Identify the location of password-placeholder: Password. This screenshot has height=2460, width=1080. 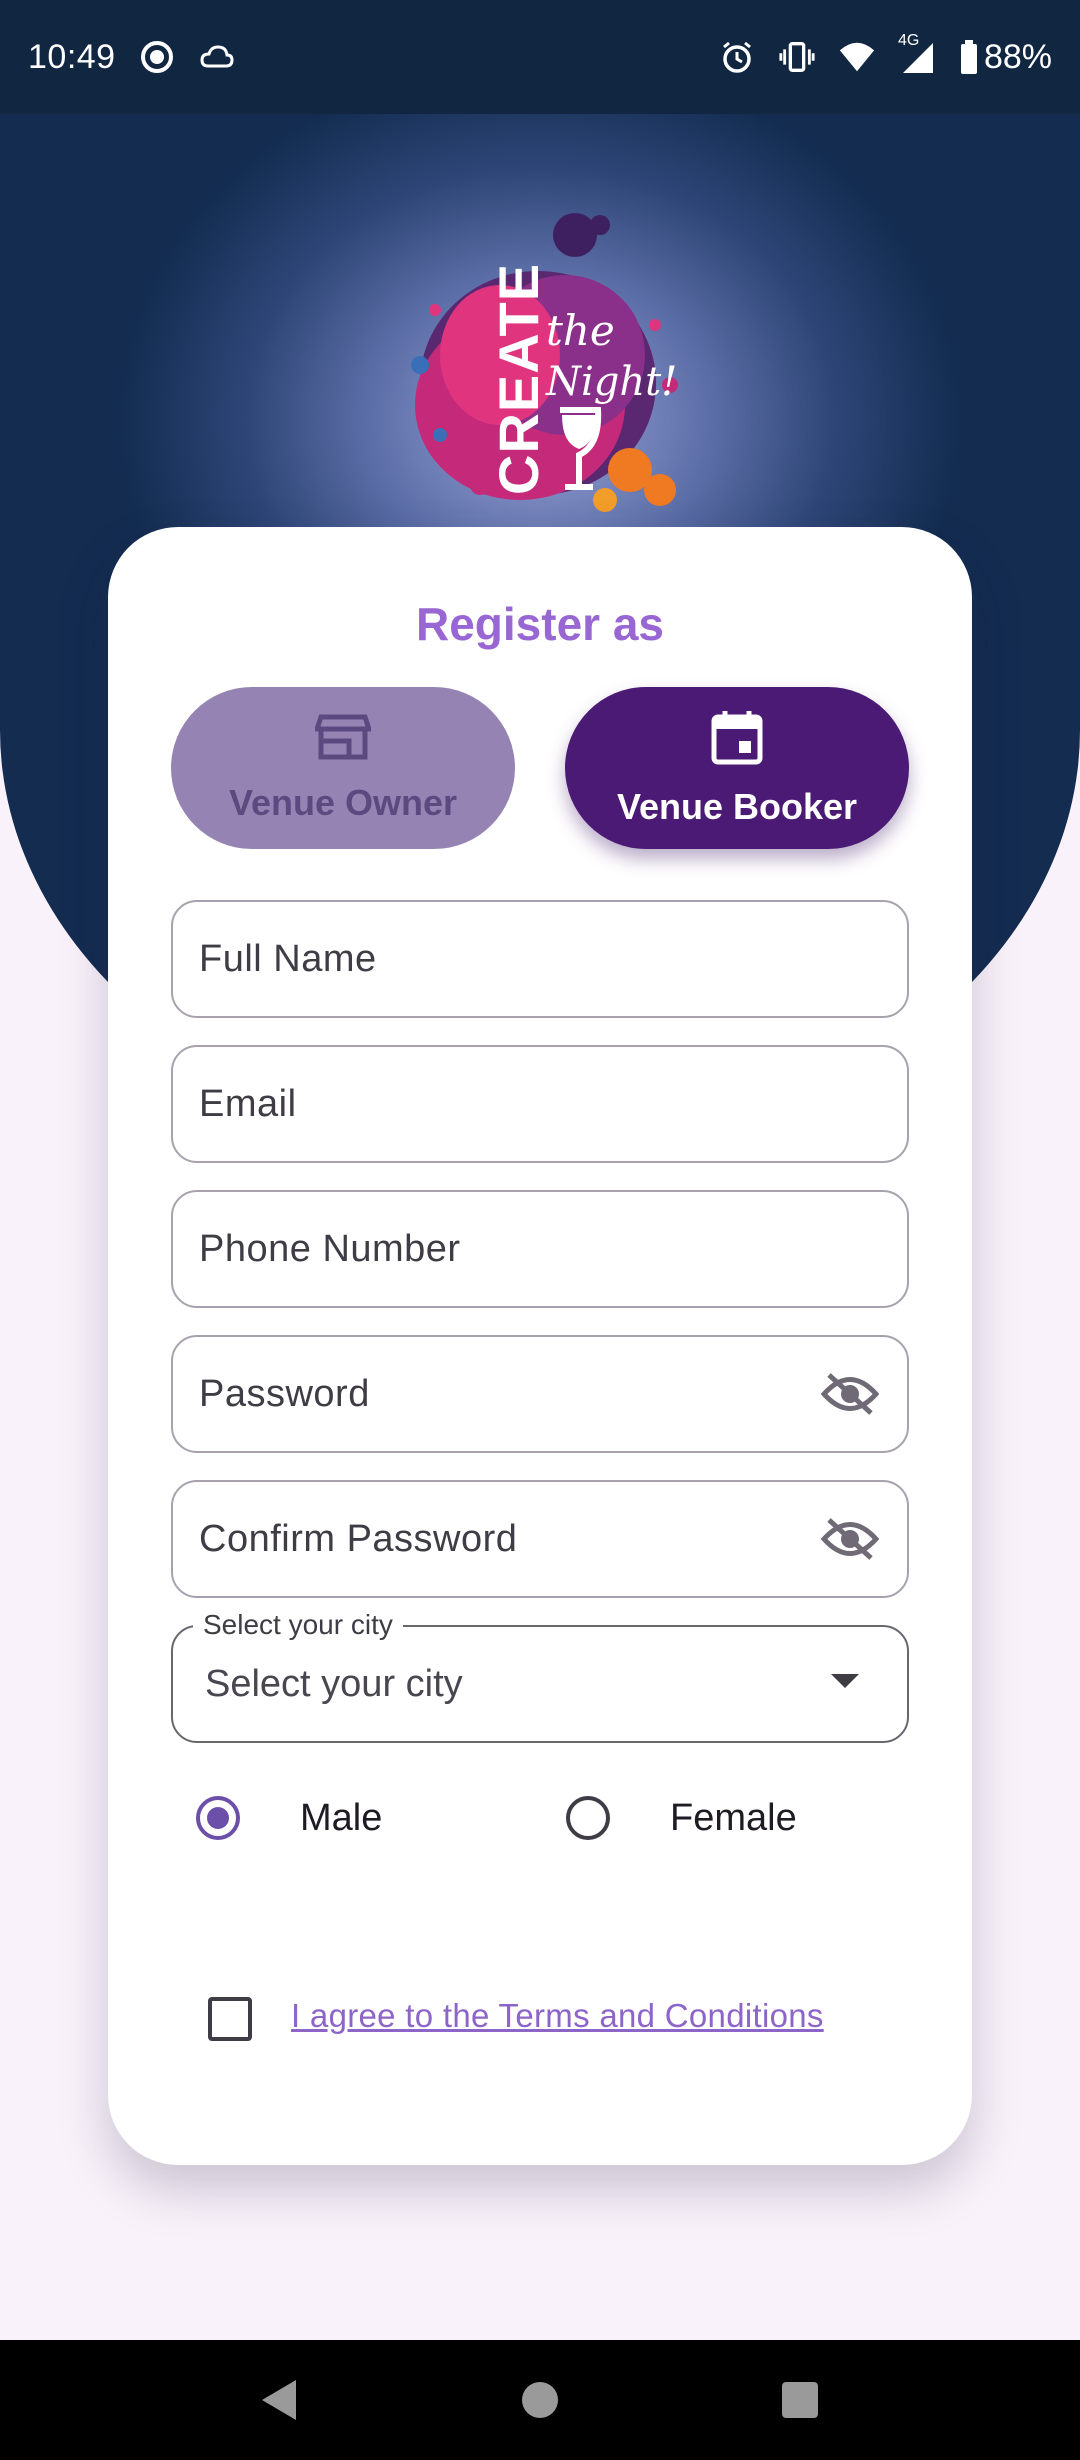
(284, 1393).